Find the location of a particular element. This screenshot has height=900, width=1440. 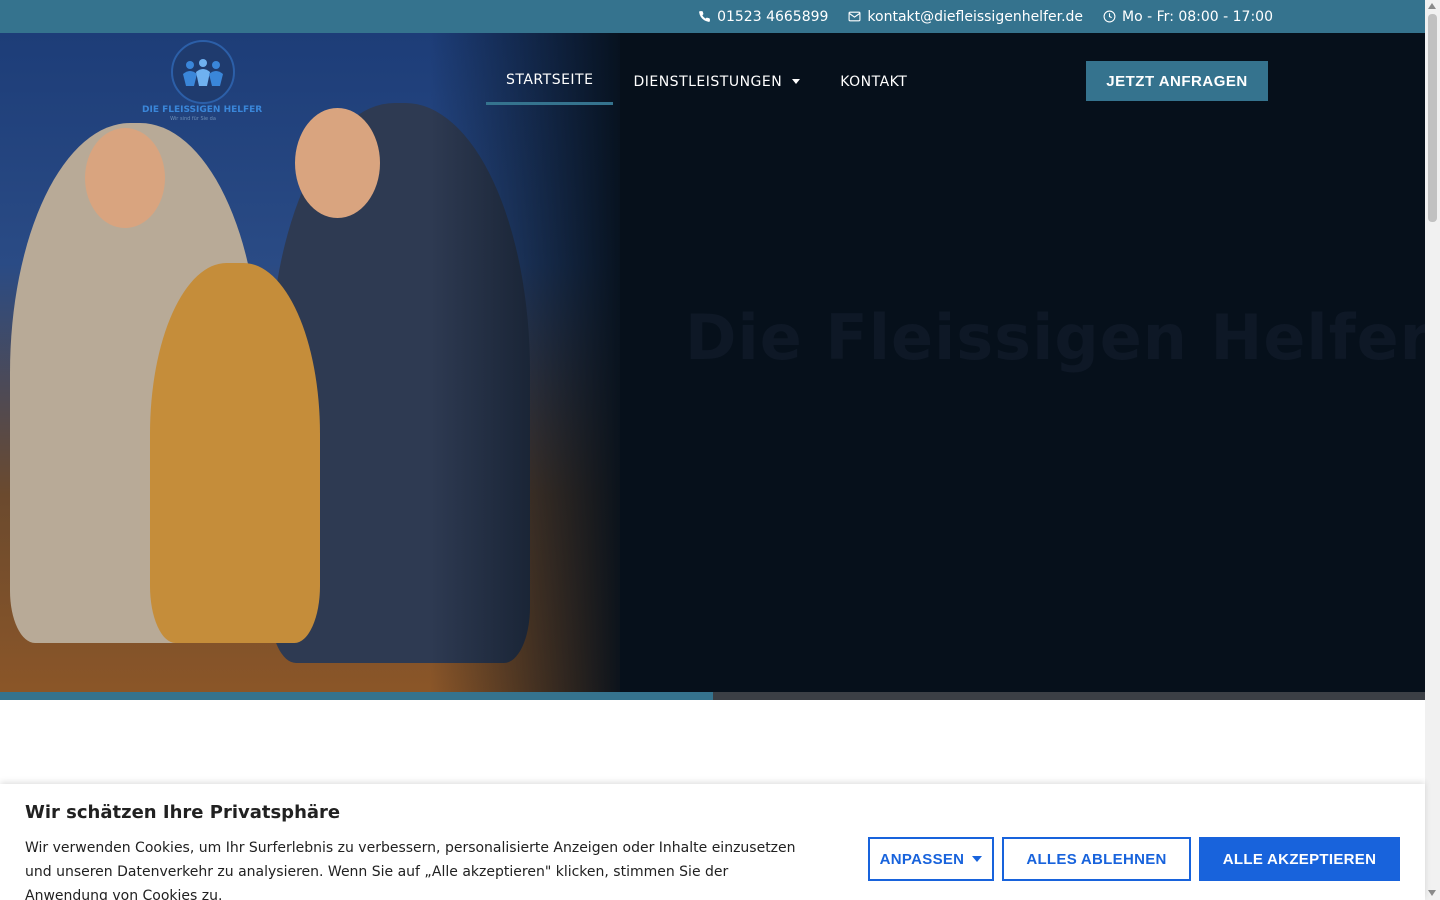

nav-item-dienstleistungen: DIENSTLEISTUNGEN is located at coordinates (716, 81).